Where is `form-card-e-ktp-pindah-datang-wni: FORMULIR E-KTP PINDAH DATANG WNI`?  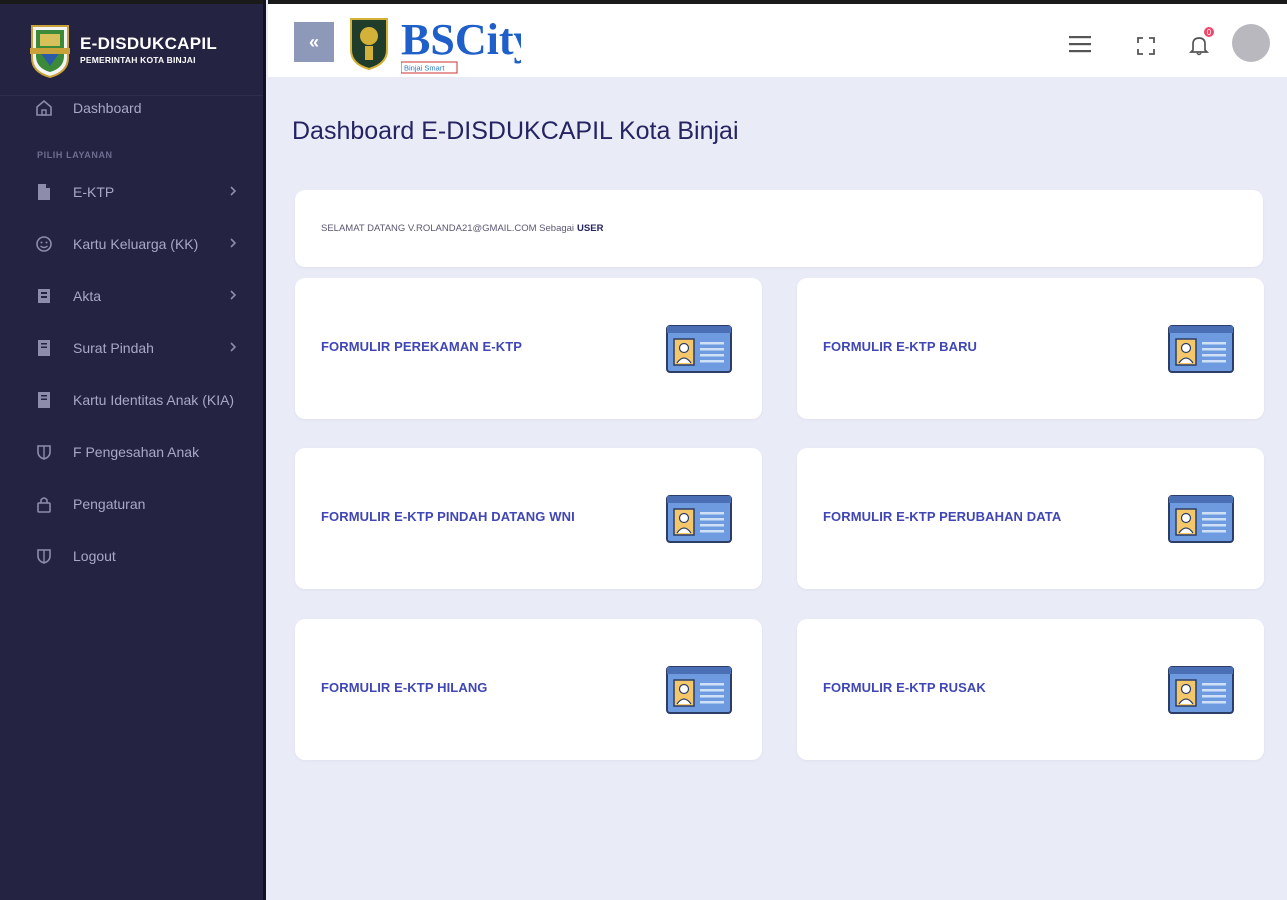 form-card-e-ktp-pindah-datang-wni: FORMULIR E-KTP PINDAH DATANG WNI is located at coordinates (528, 518).